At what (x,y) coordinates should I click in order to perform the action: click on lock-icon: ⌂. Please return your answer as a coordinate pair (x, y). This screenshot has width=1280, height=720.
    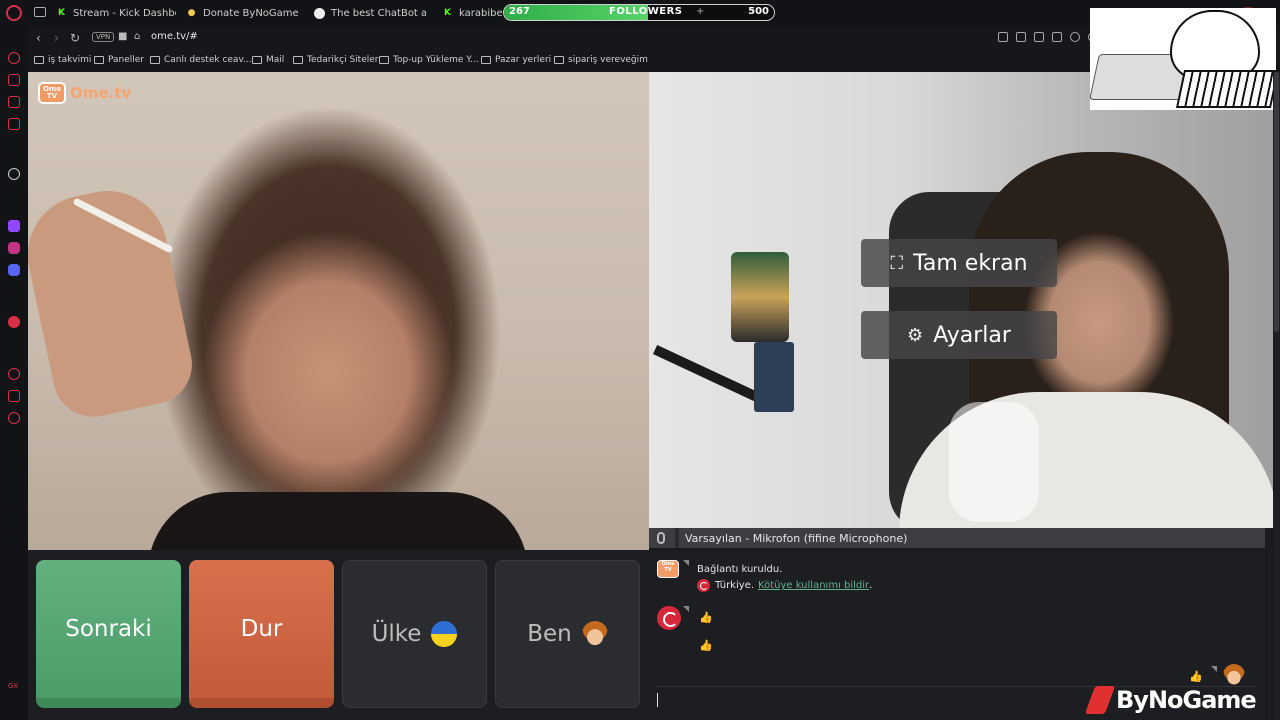
    Looking at the image, I should click on (137, 36).